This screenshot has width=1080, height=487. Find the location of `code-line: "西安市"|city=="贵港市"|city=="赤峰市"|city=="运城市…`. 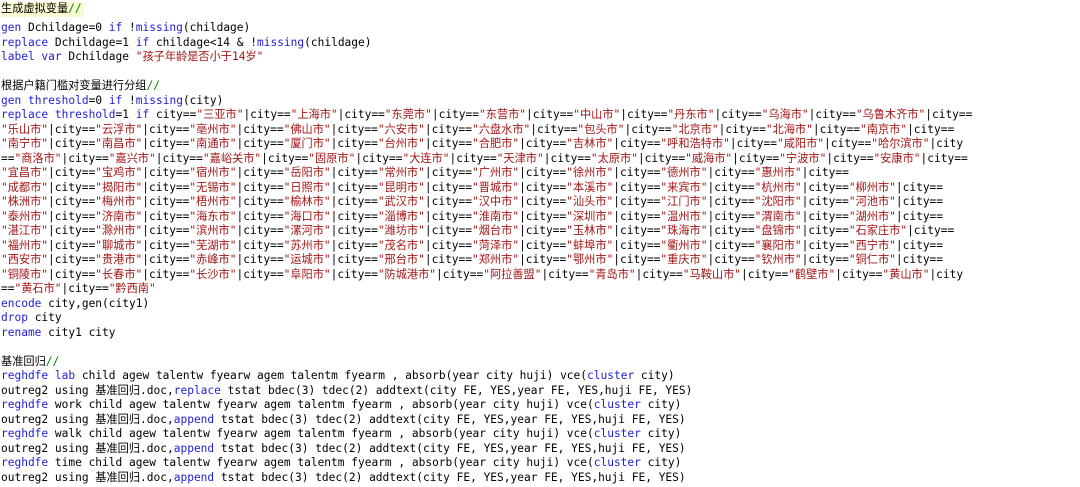

code-line: "西安市"|city=="贵港市"|city=="赤峰市"|city=="运城市… is located at coordinates (540, 260).